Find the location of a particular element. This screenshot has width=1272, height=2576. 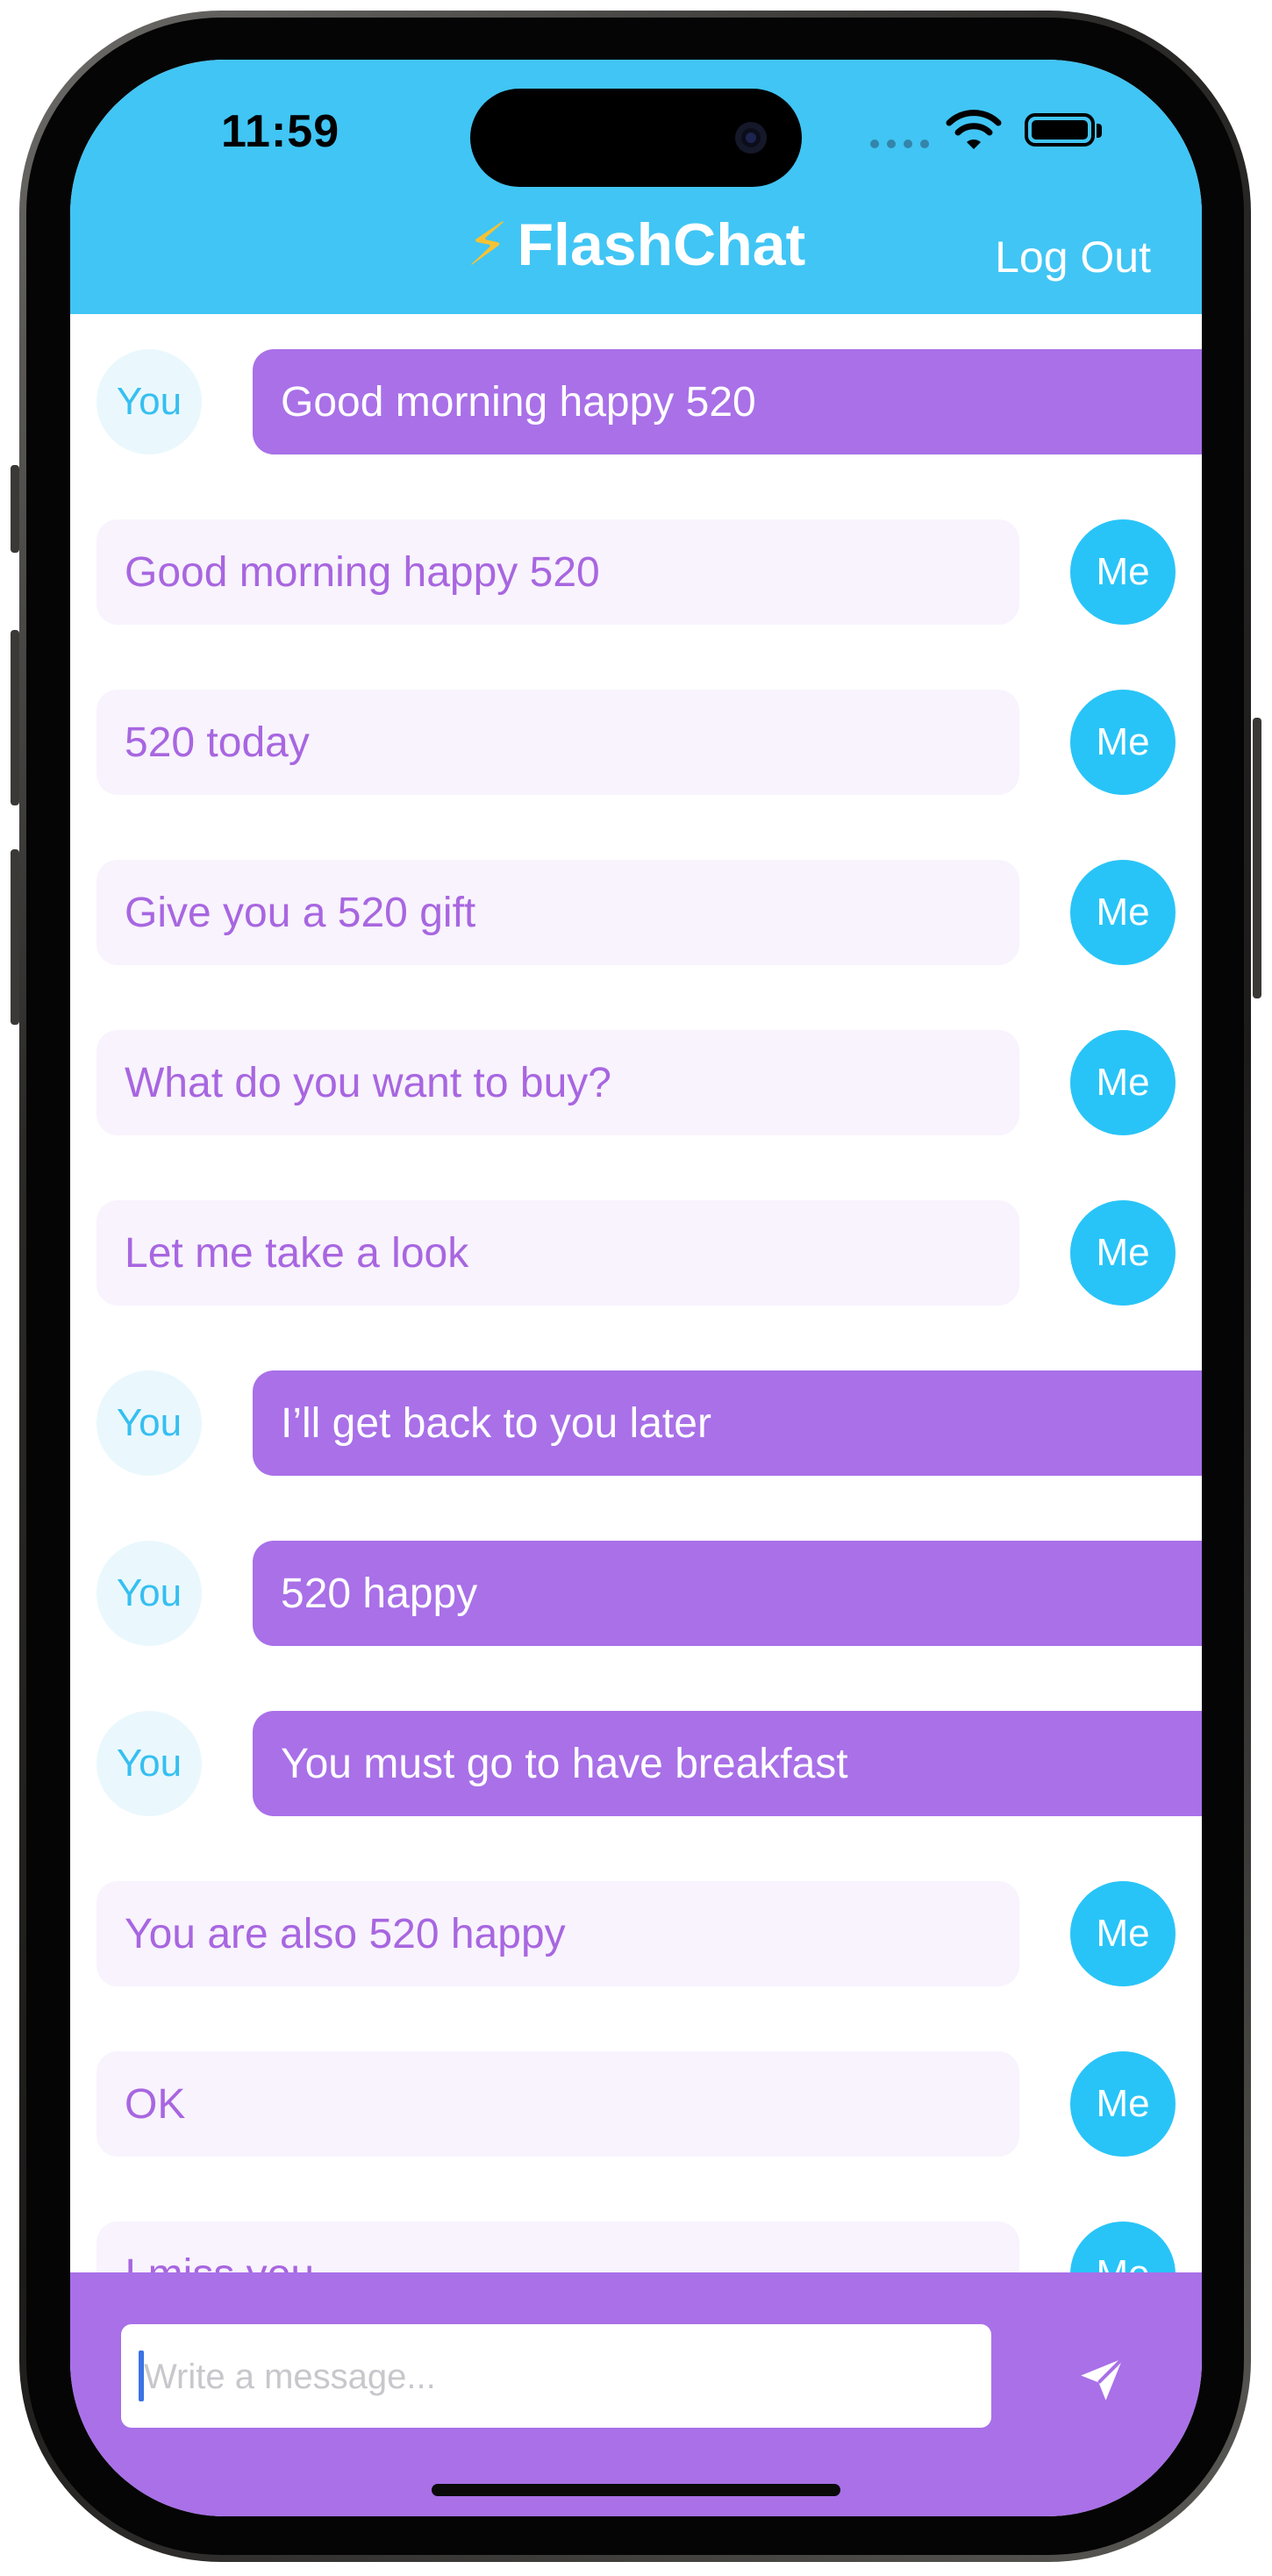

message-input-container is located at coordinates (556, 2376).